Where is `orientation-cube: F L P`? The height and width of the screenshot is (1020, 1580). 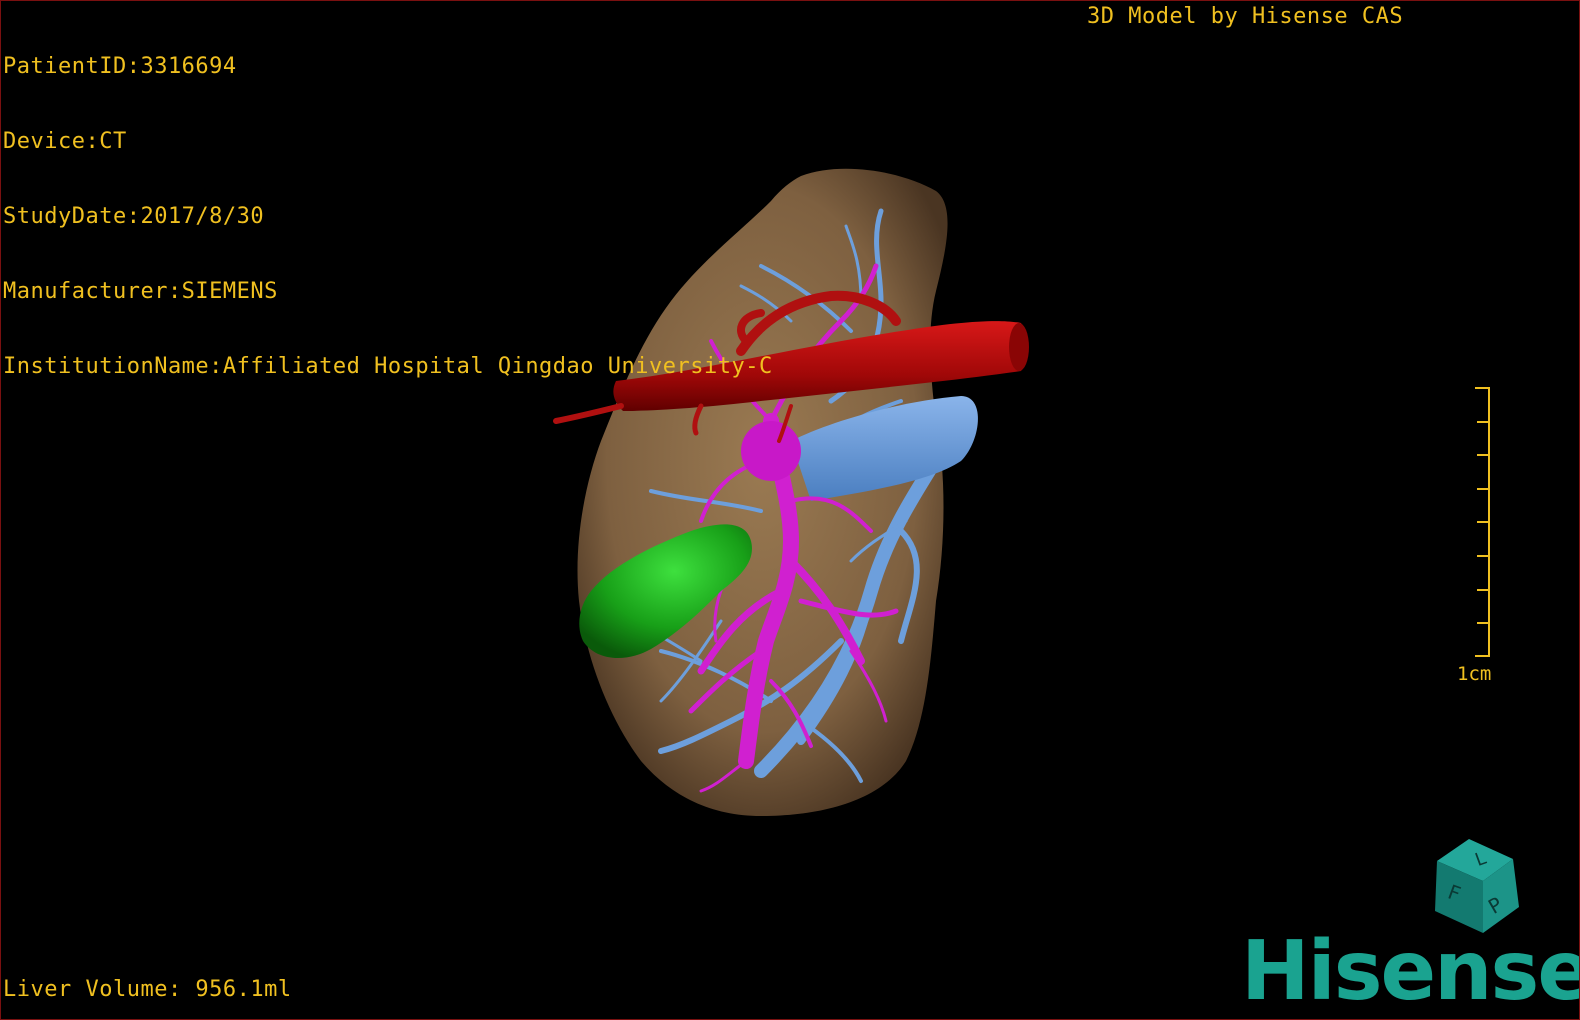 orientation-cube: F L P is located at coordinates (1473, 887).